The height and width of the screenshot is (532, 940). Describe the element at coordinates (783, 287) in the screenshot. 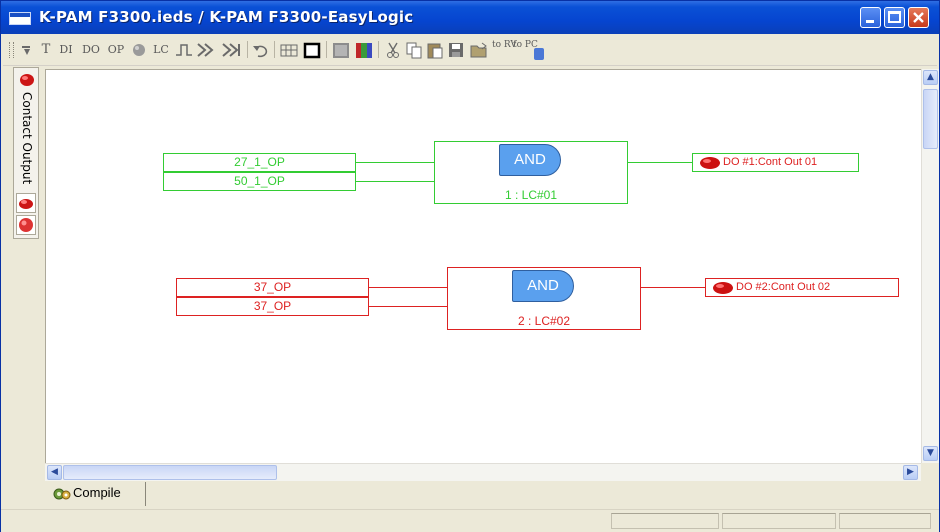

I see `logic2-output-label: DO #2:Cont Out 02` at that location.